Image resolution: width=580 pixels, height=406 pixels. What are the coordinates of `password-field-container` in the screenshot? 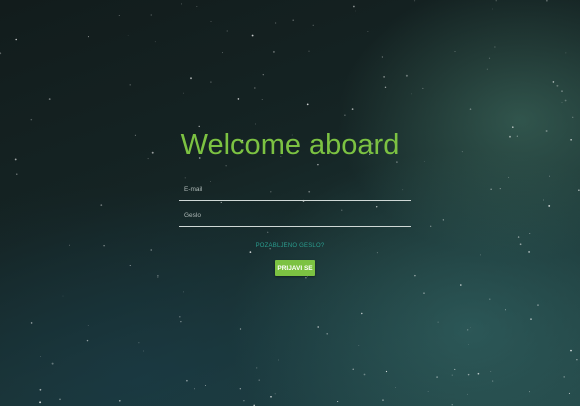 It's located at (295, 215).